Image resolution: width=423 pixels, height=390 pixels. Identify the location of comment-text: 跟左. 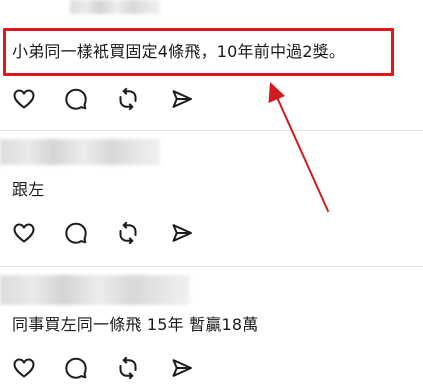
(28, 189).